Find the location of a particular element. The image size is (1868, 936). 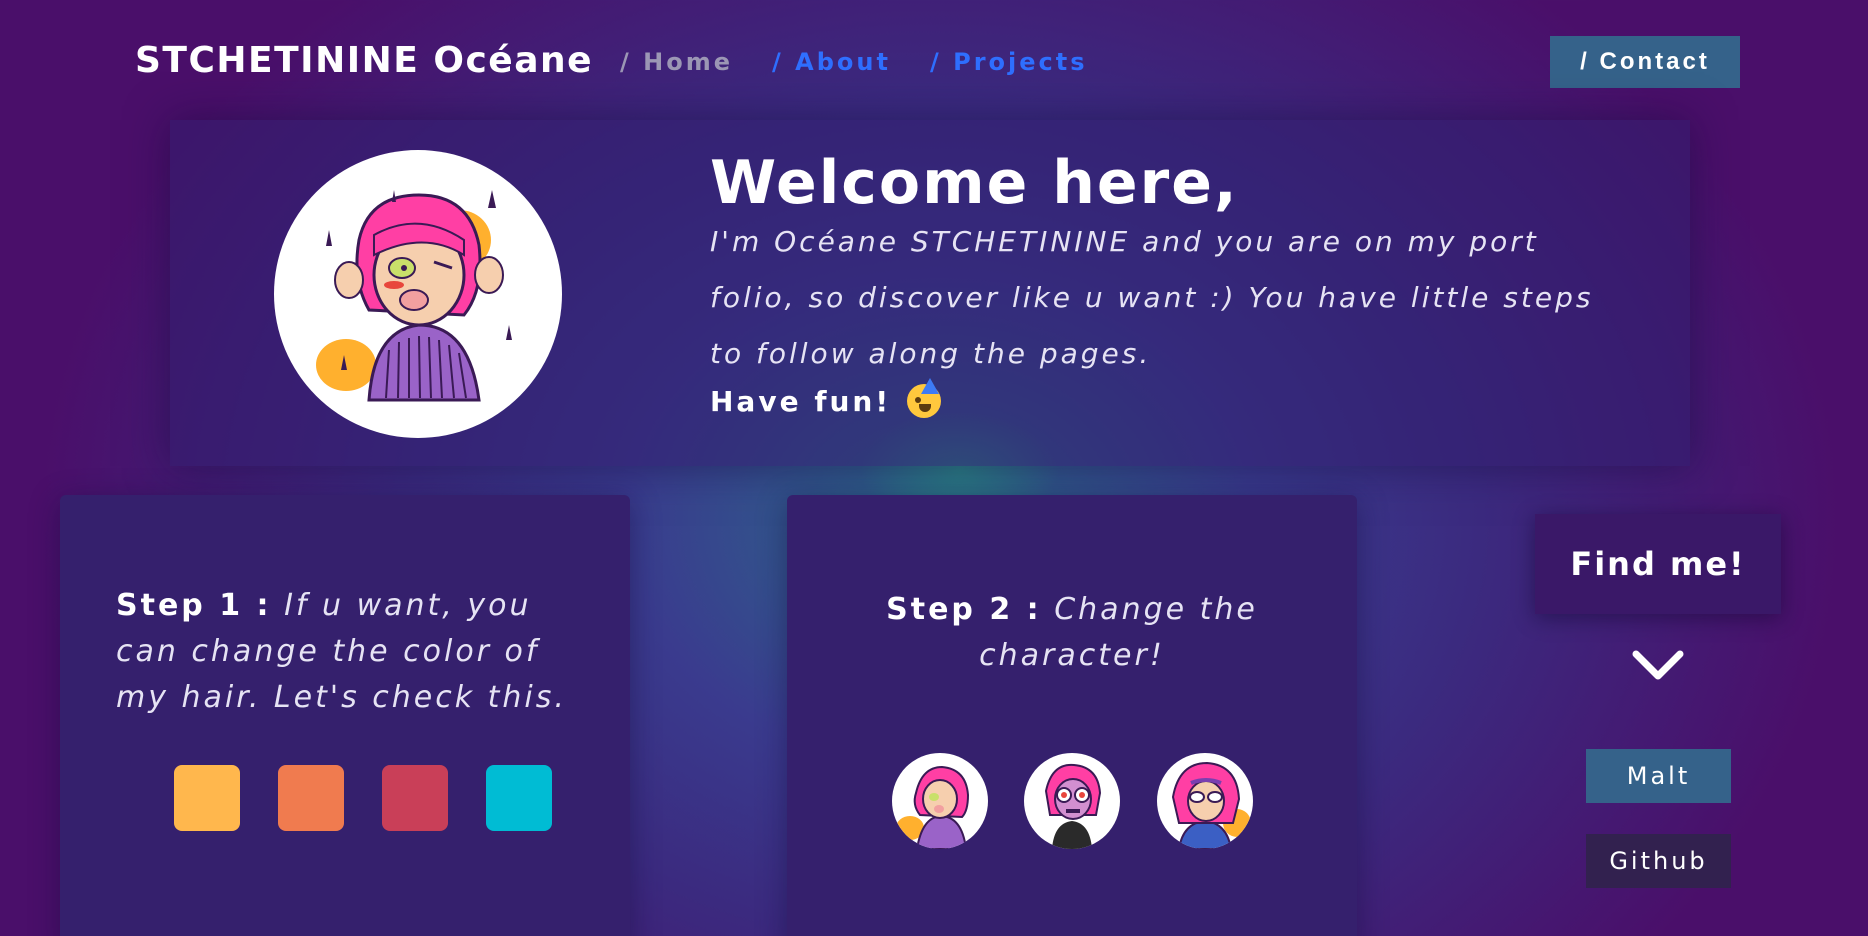

nav-home-link: / Home is located at coordinates (676, 62).